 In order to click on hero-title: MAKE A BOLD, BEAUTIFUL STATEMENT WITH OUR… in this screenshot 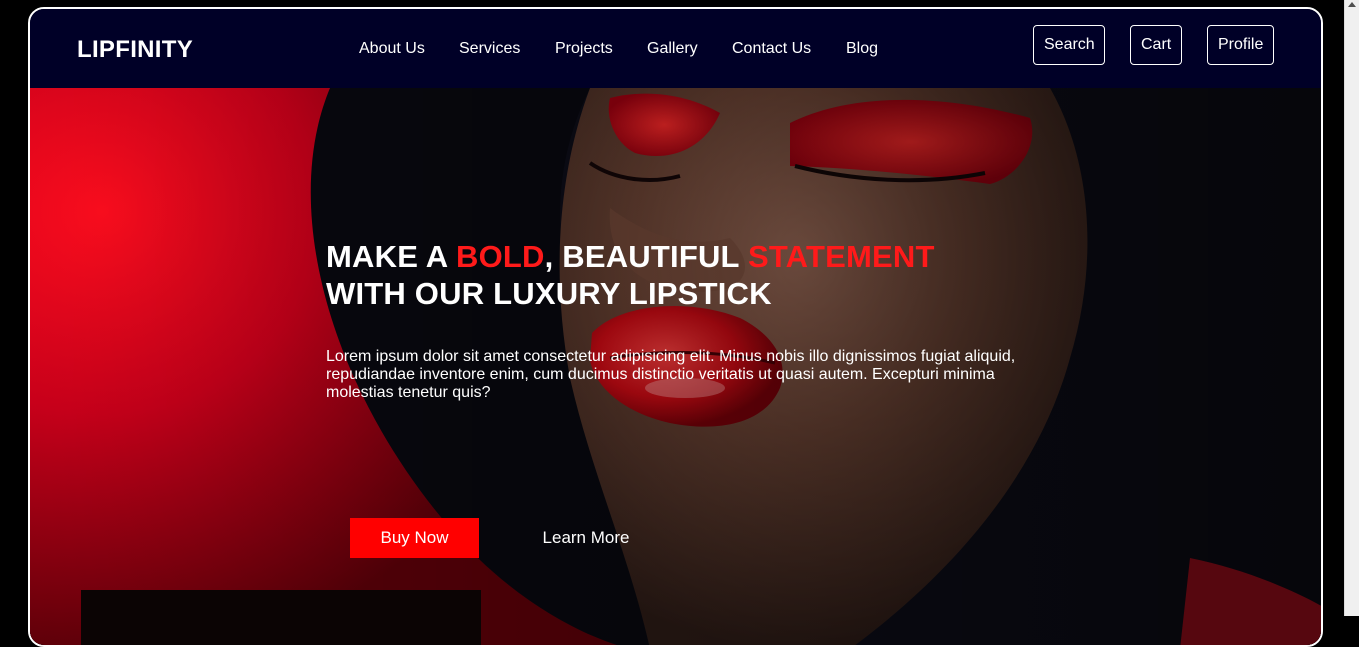, I will do `click(630, 275)`.